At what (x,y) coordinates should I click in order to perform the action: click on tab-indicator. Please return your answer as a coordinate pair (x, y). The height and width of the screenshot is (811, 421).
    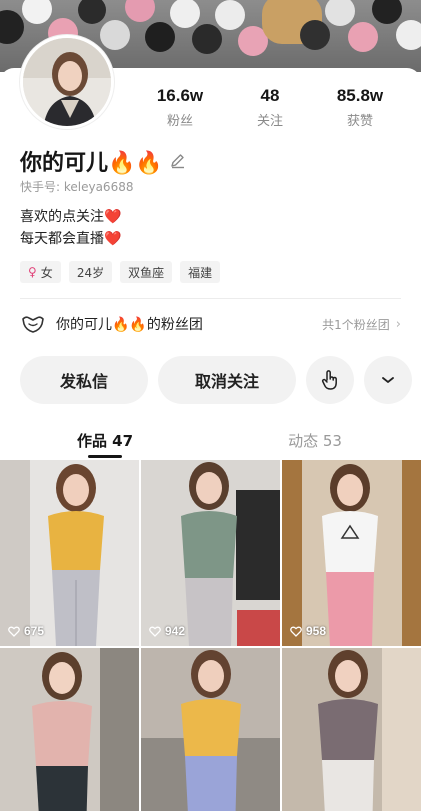
    Looking at the image, I should click on (105, 456).